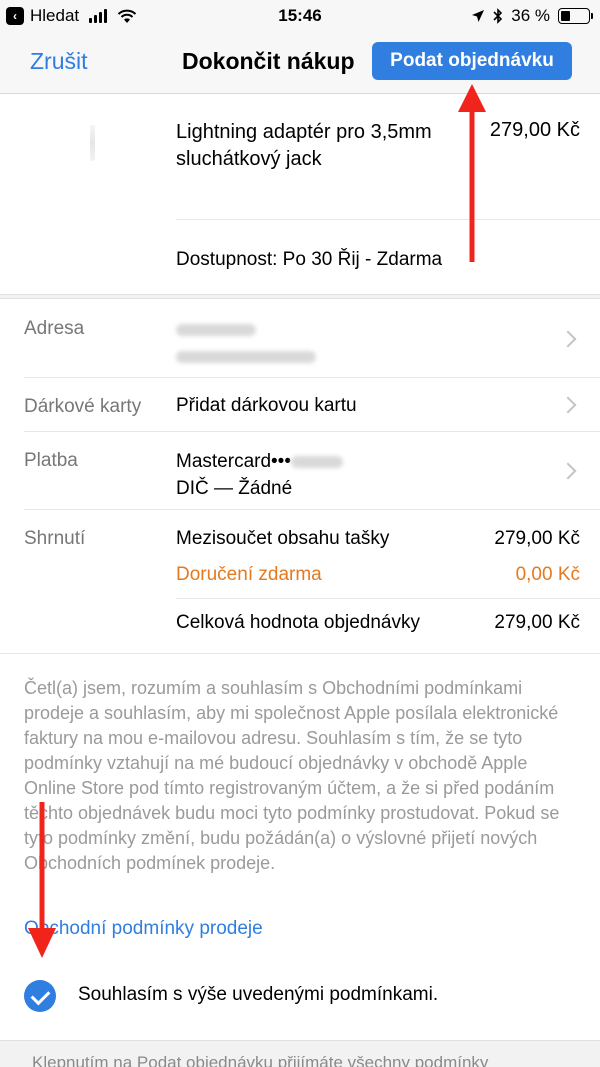 The height and width of the screenshot is (1067, 600). Describe the element at coordinates (259, 475) in the screenshot. I see `payment-value: Mastercard••• DIČ — Žádné` at that location.